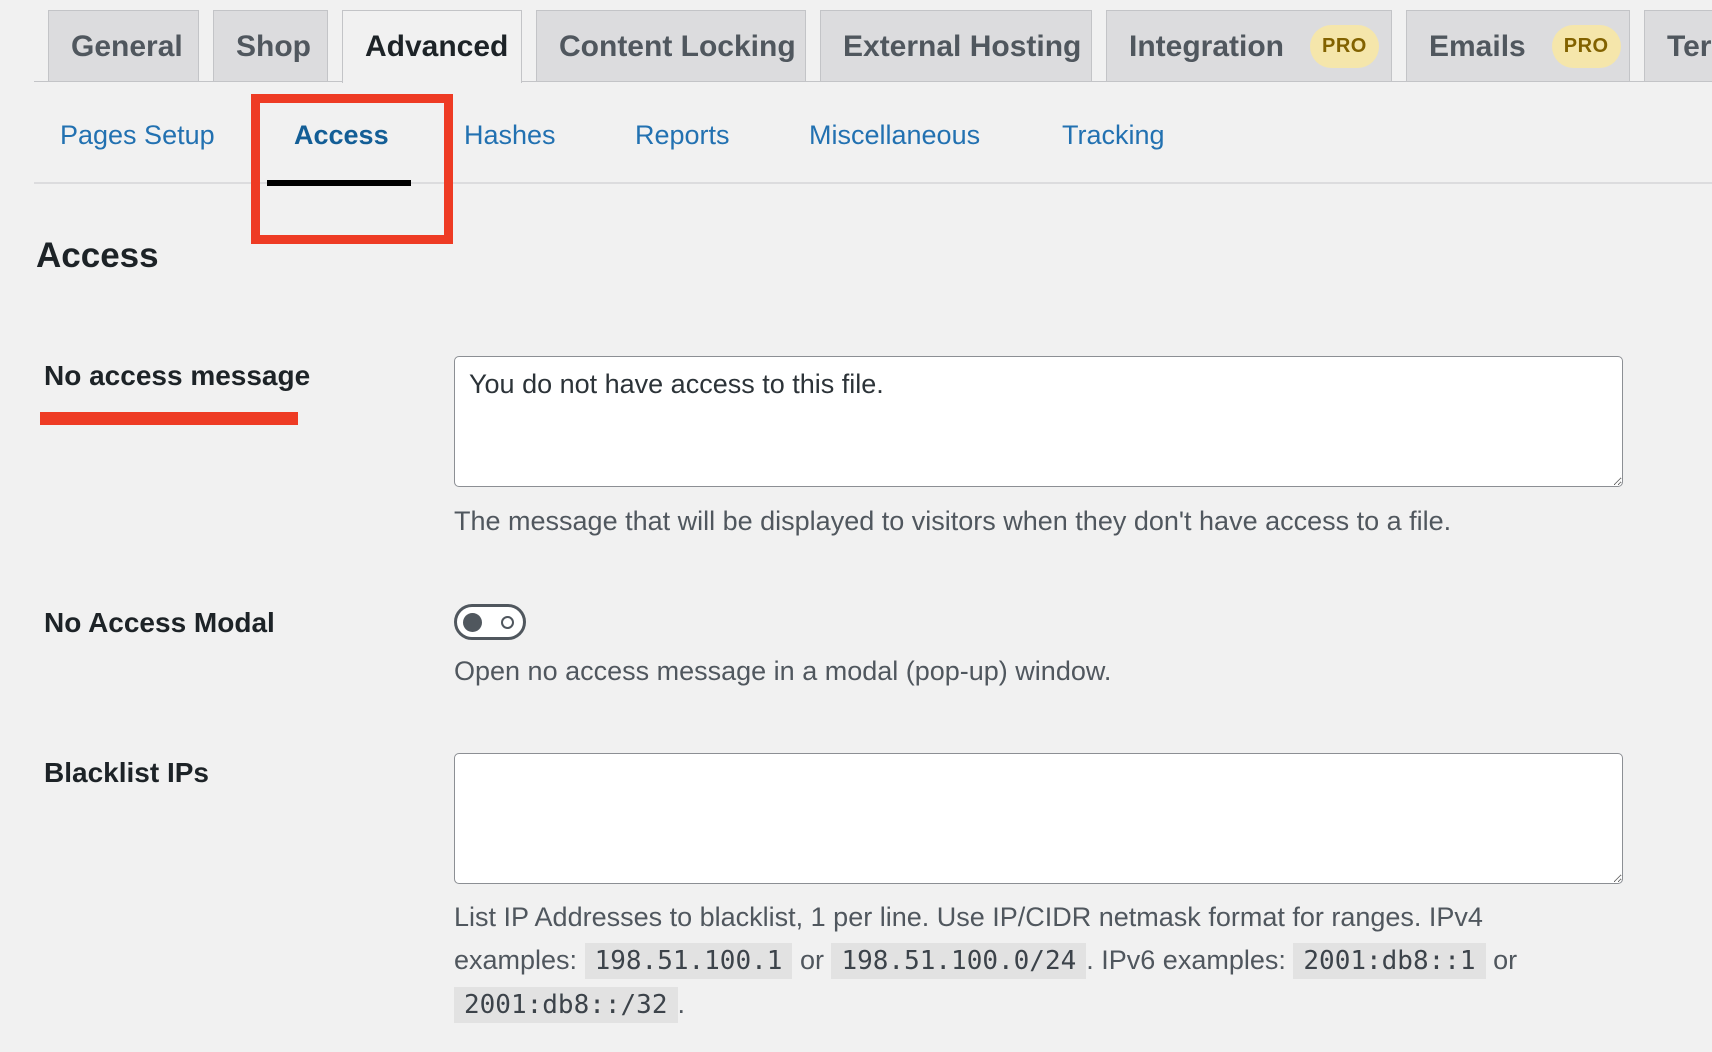  Describe the element at coordinates (1038, 421) in the screenshot. I see `no-access-message-textarea: You do not have access to this file.` at that location.